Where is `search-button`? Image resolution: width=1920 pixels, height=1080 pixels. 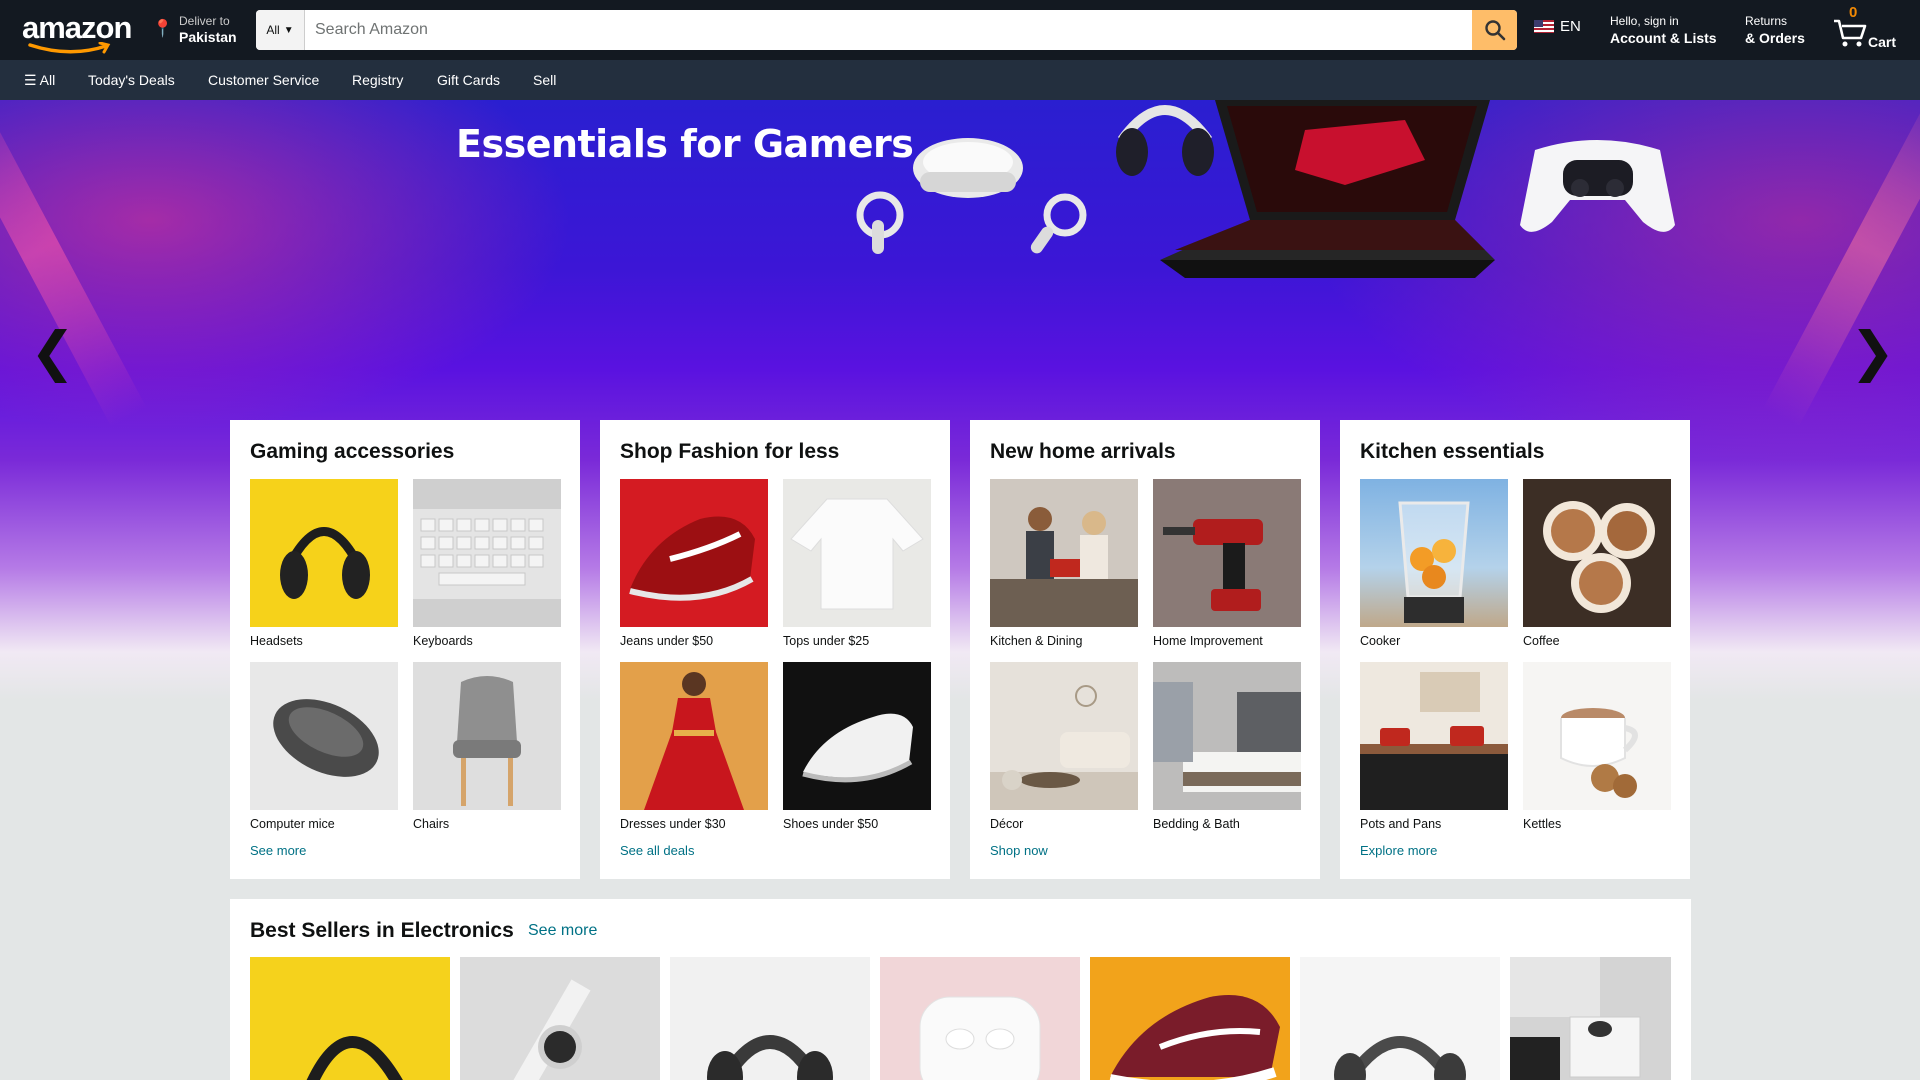 search-button is located at coordinates (1494, 30).